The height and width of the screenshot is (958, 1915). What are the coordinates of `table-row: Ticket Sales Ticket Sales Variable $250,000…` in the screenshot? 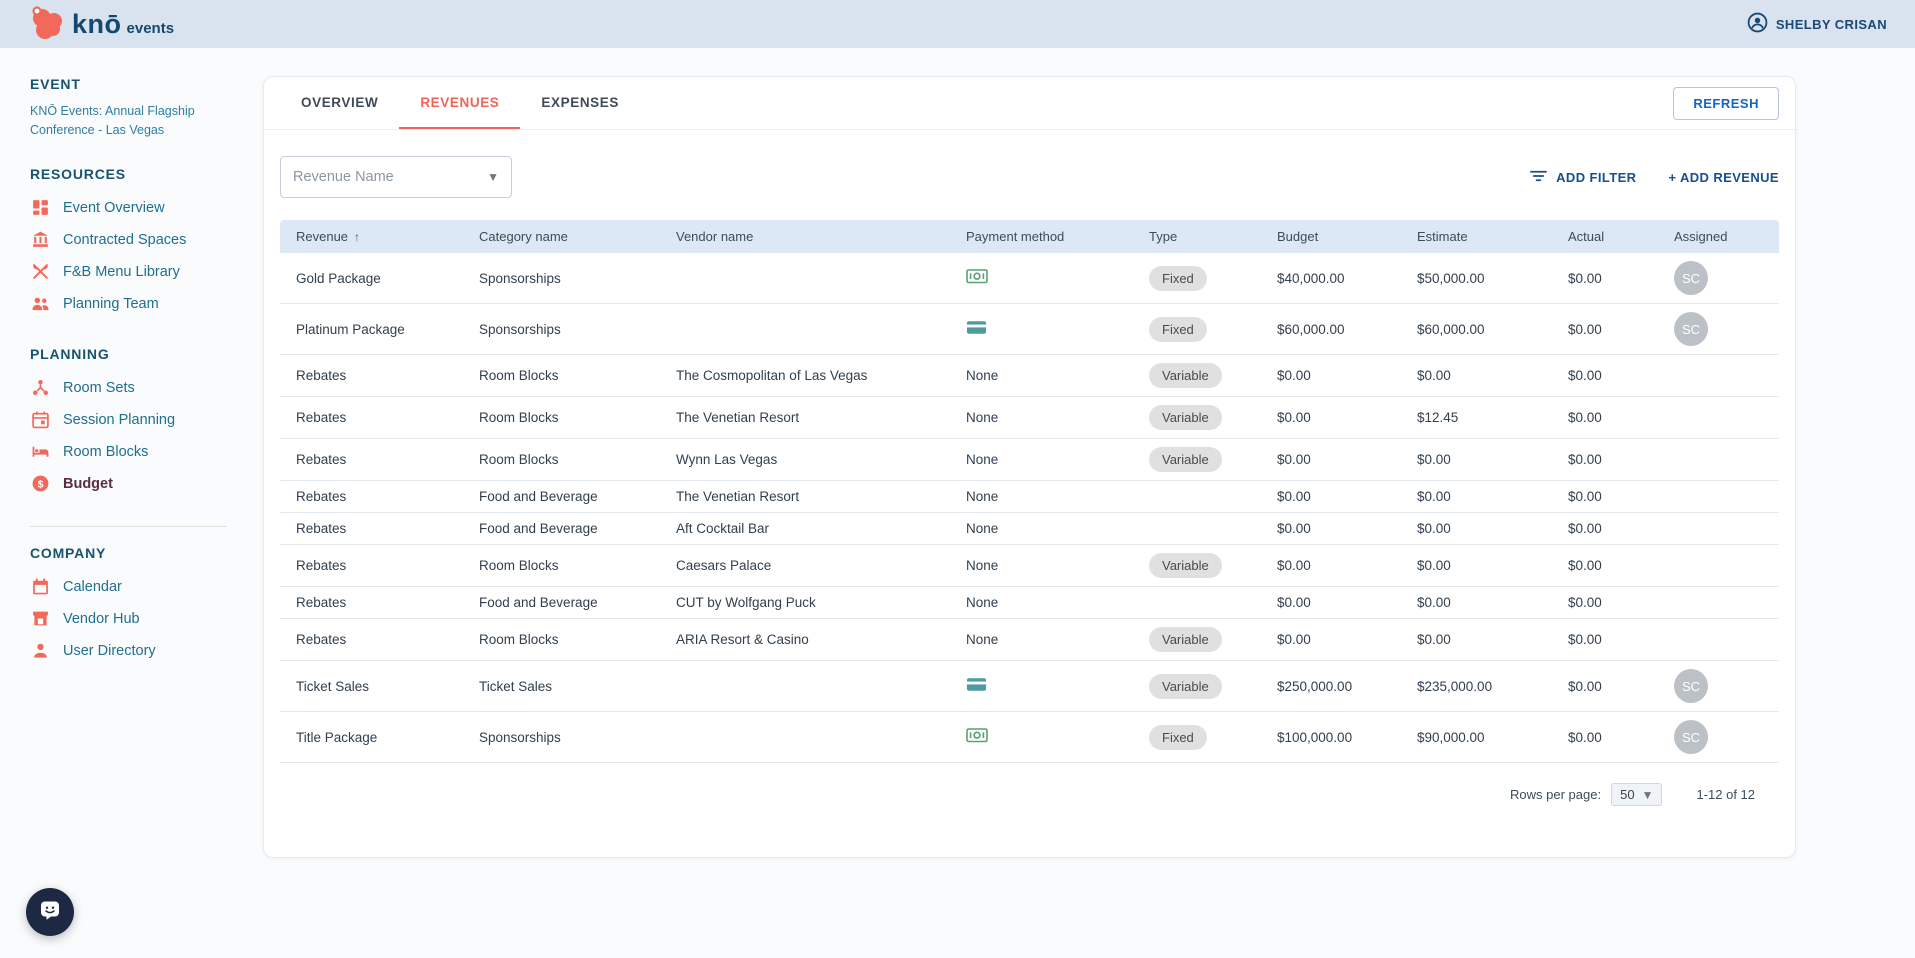 It's located at (1029, 686).